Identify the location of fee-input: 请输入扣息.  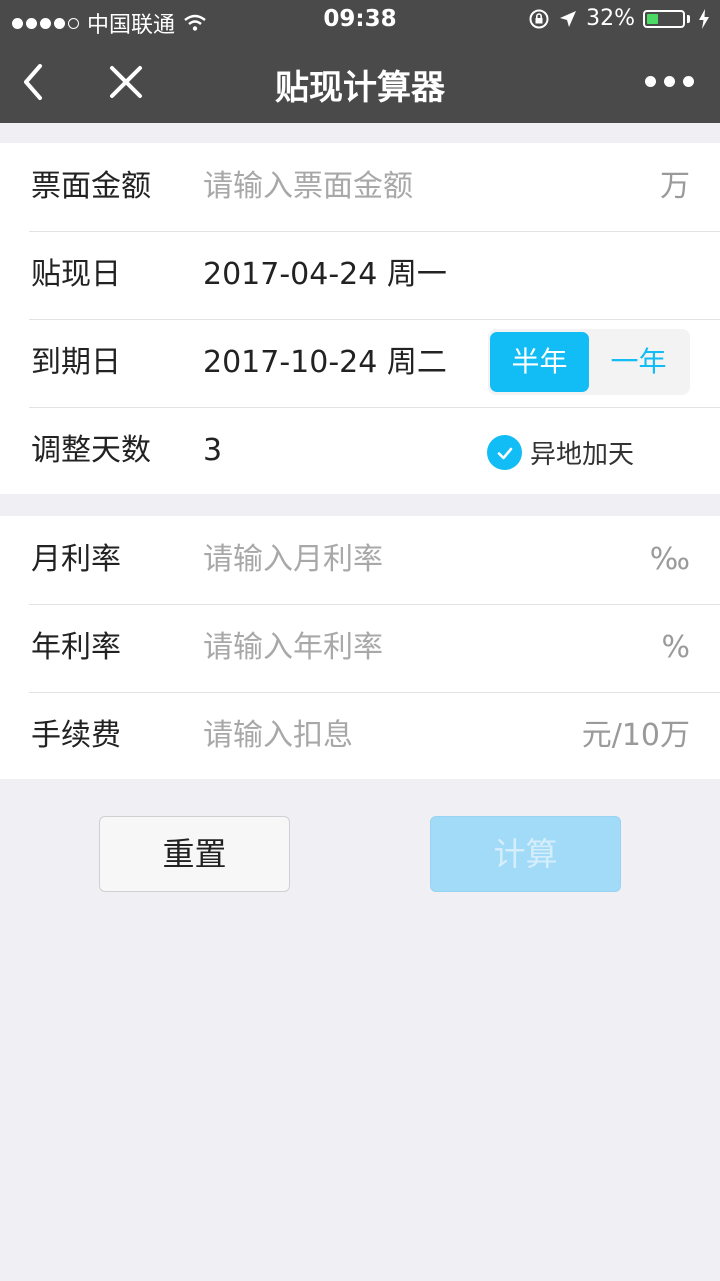
(278, 736).